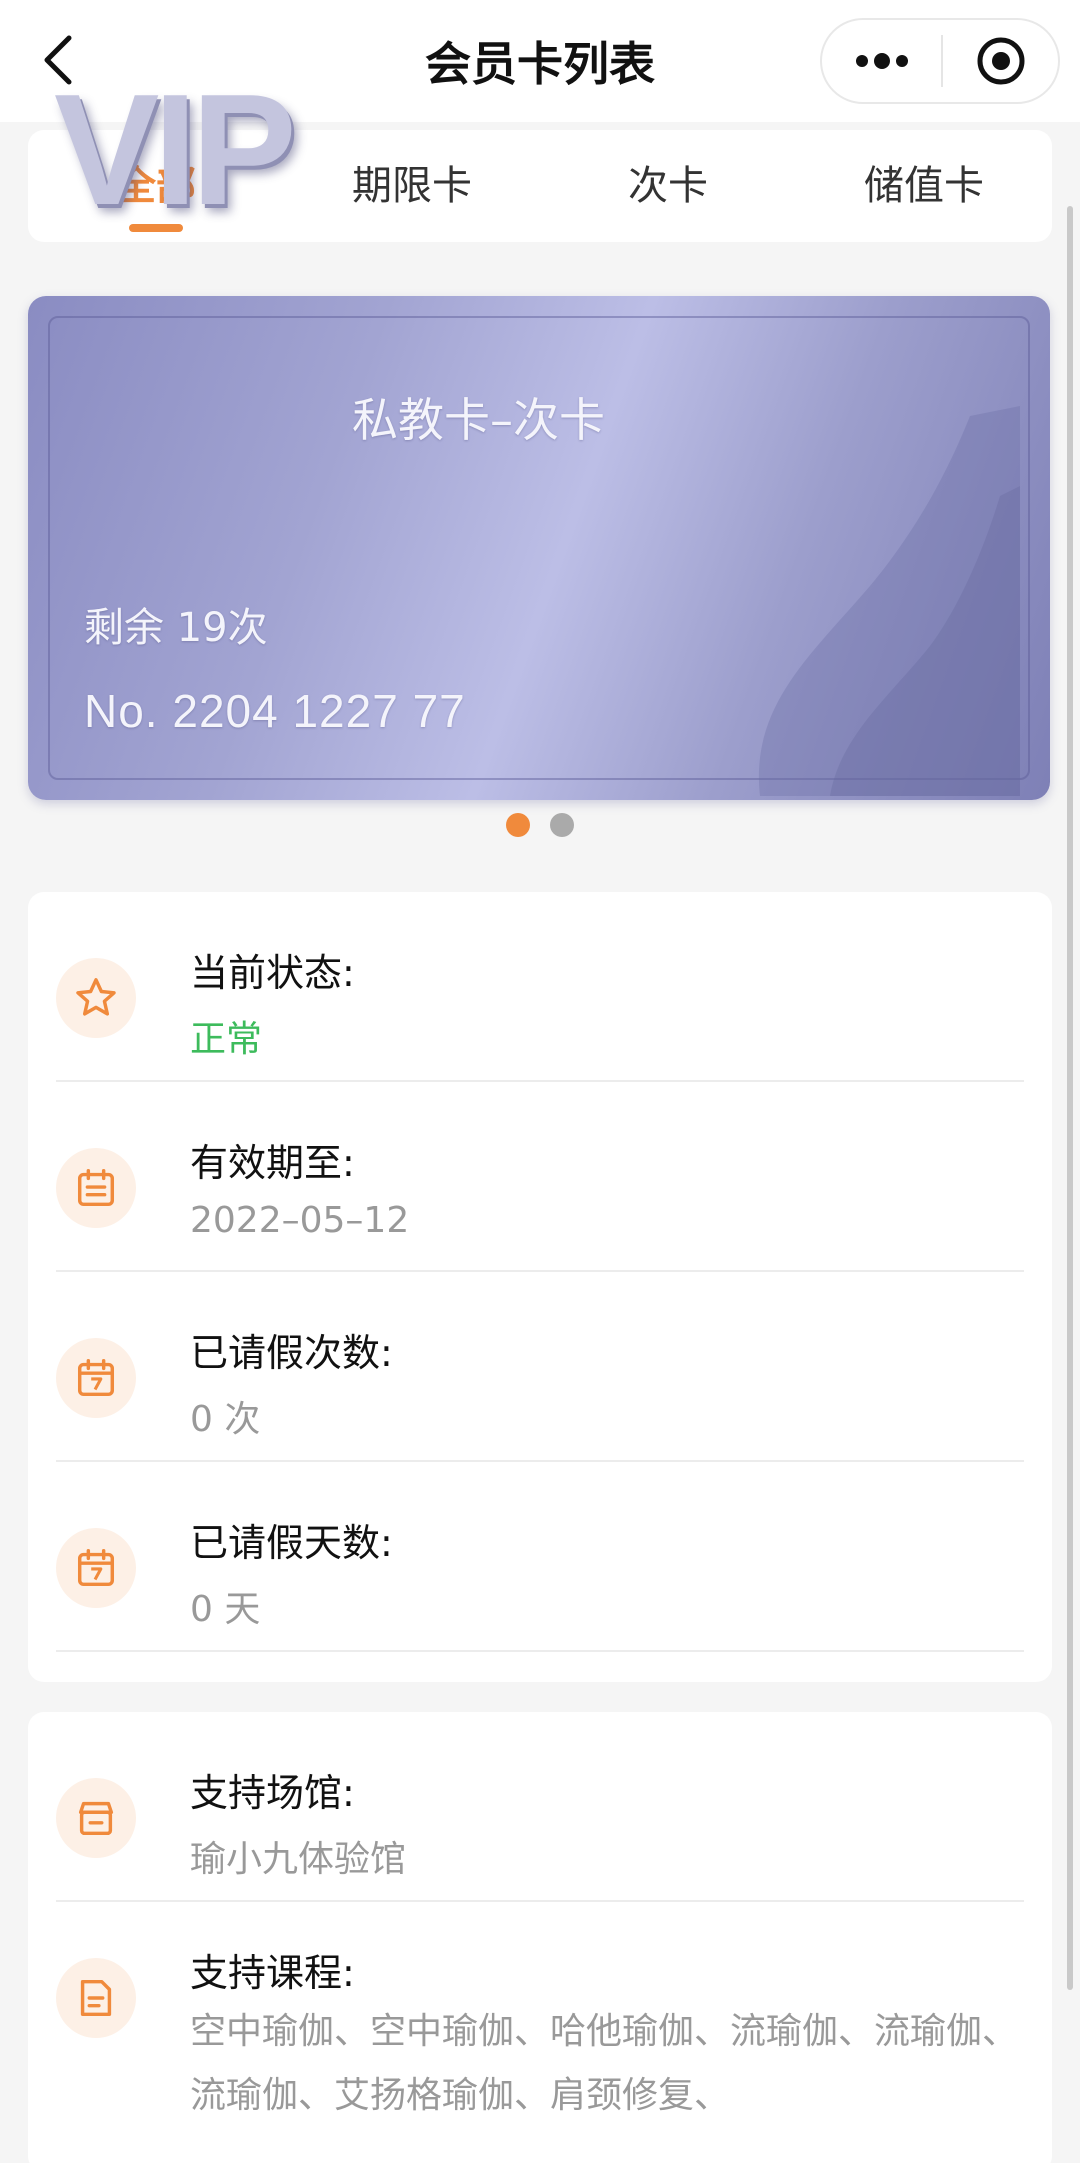  What do you see at coordinates (225, 1419) in the screenshot?
I see `leave-count-value: 0 次` at bounding box center [225, 1419].